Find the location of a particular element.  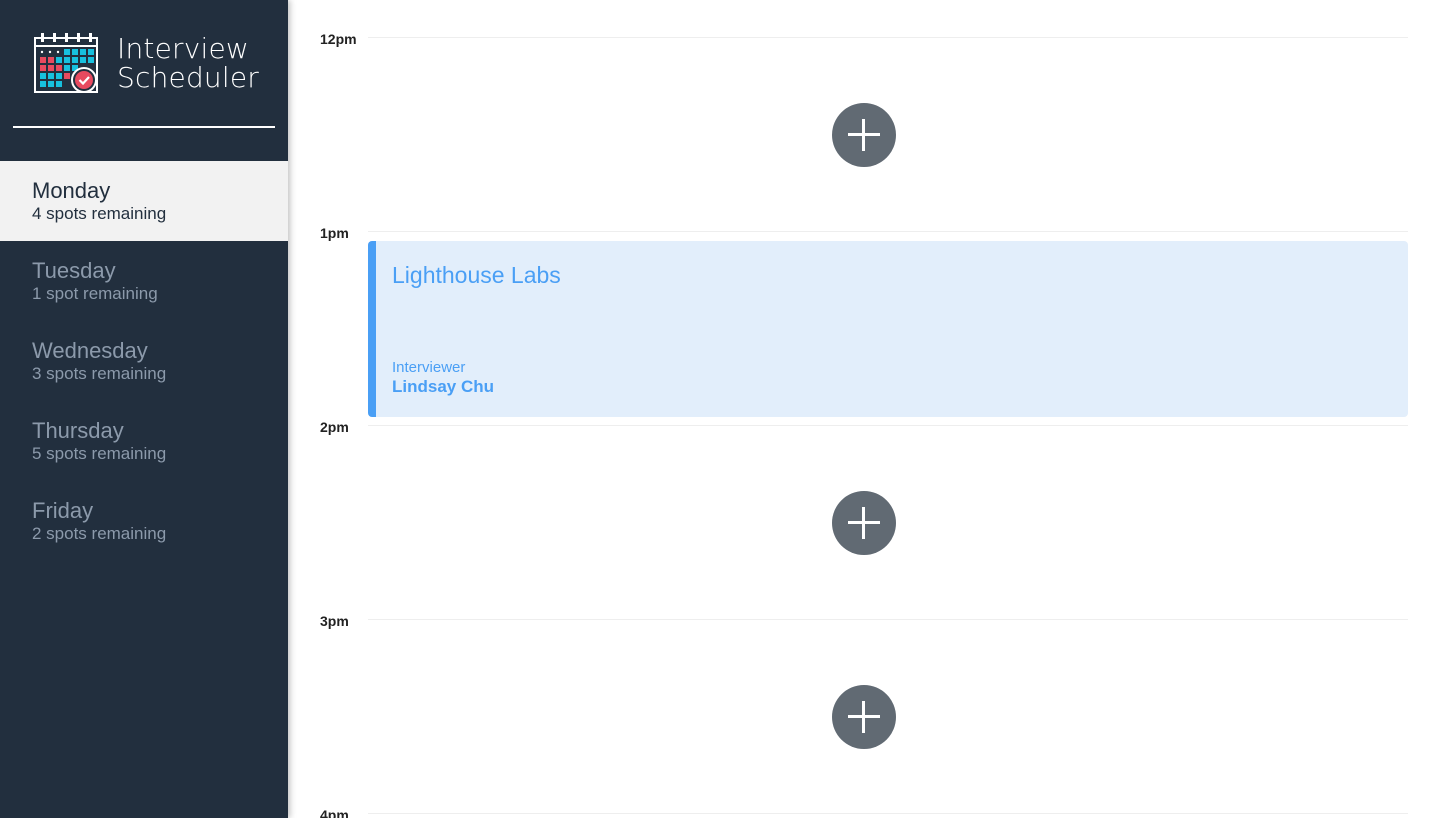

day-spots: 4 spots remaining is located at coordinates (99, 213).